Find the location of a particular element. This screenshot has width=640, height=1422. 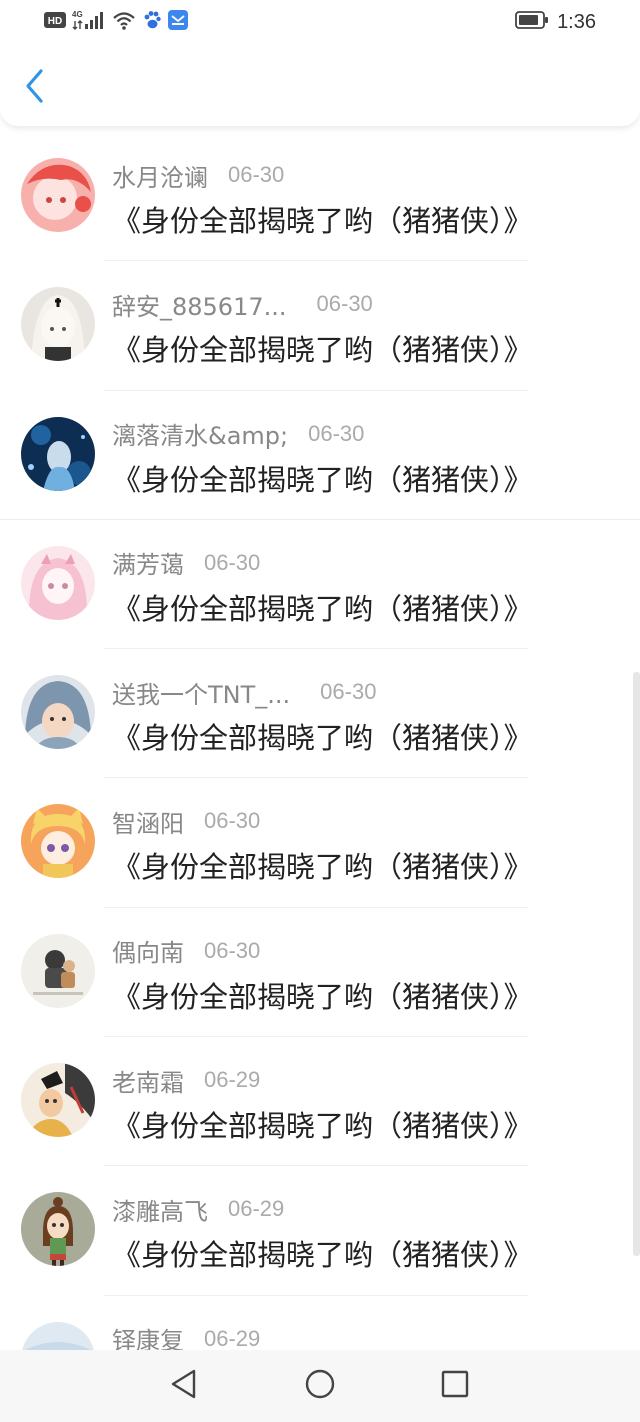

list-item: 满芳蔼 06-30 《身份全部揭晓了哟（猪猪侠）》 is located at coordinates (320, 585).